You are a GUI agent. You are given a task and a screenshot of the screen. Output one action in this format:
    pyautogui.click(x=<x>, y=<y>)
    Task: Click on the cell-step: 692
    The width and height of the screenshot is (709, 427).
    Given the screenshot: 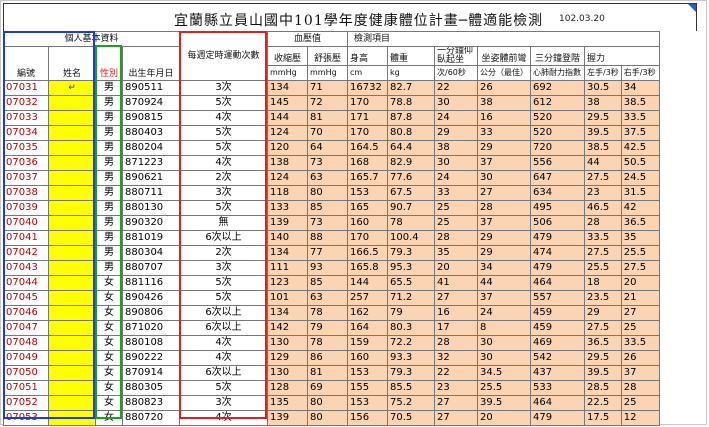 What is the action you would take?
    pyautogui.click(x=557, y=88)
    